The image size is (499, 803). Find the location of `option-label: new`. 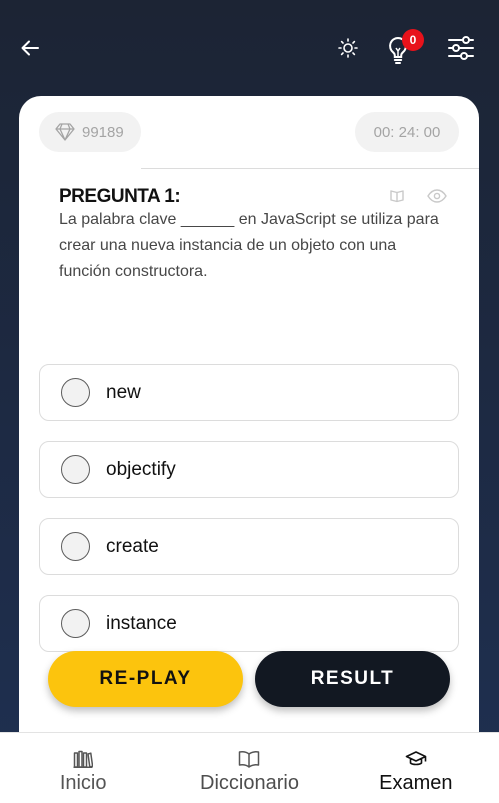

option-label: new is located at coordinates (123, 392).